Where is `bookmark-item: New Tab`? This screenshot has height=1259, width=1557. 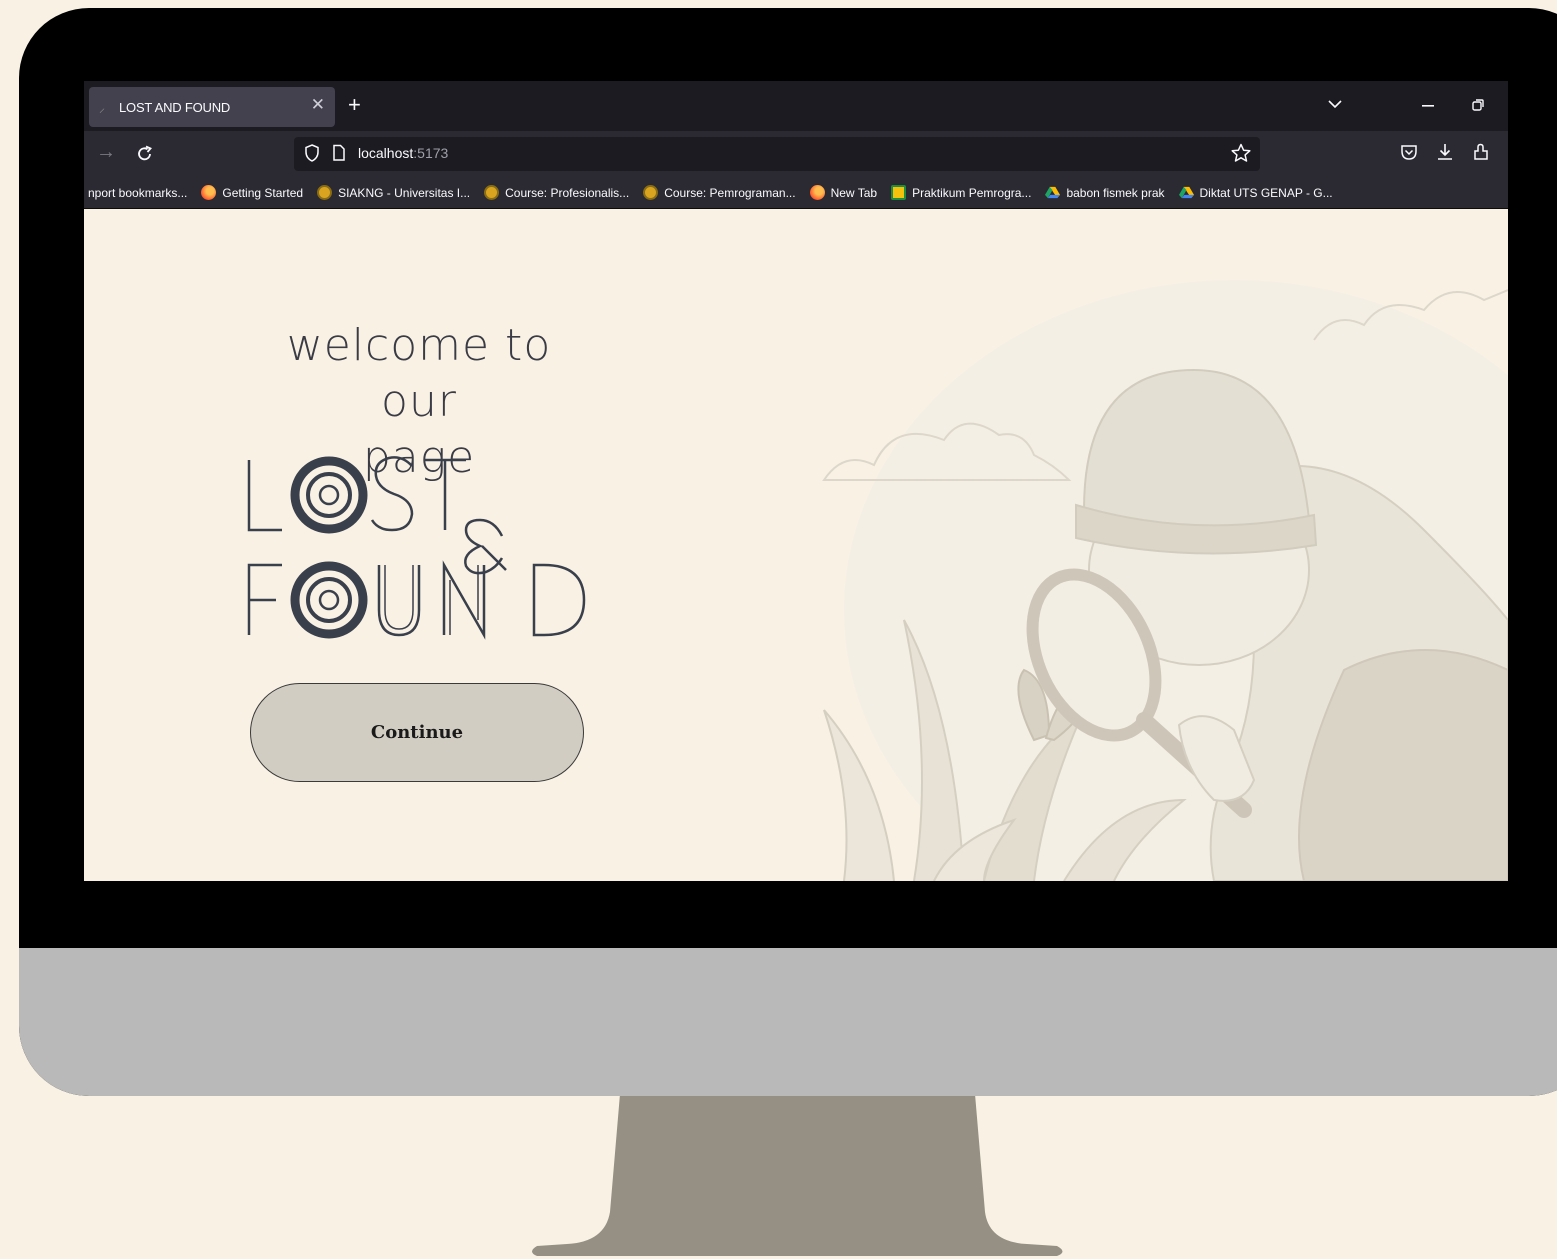
bookmark-item: New Tab is located at coordinates (843, 192).